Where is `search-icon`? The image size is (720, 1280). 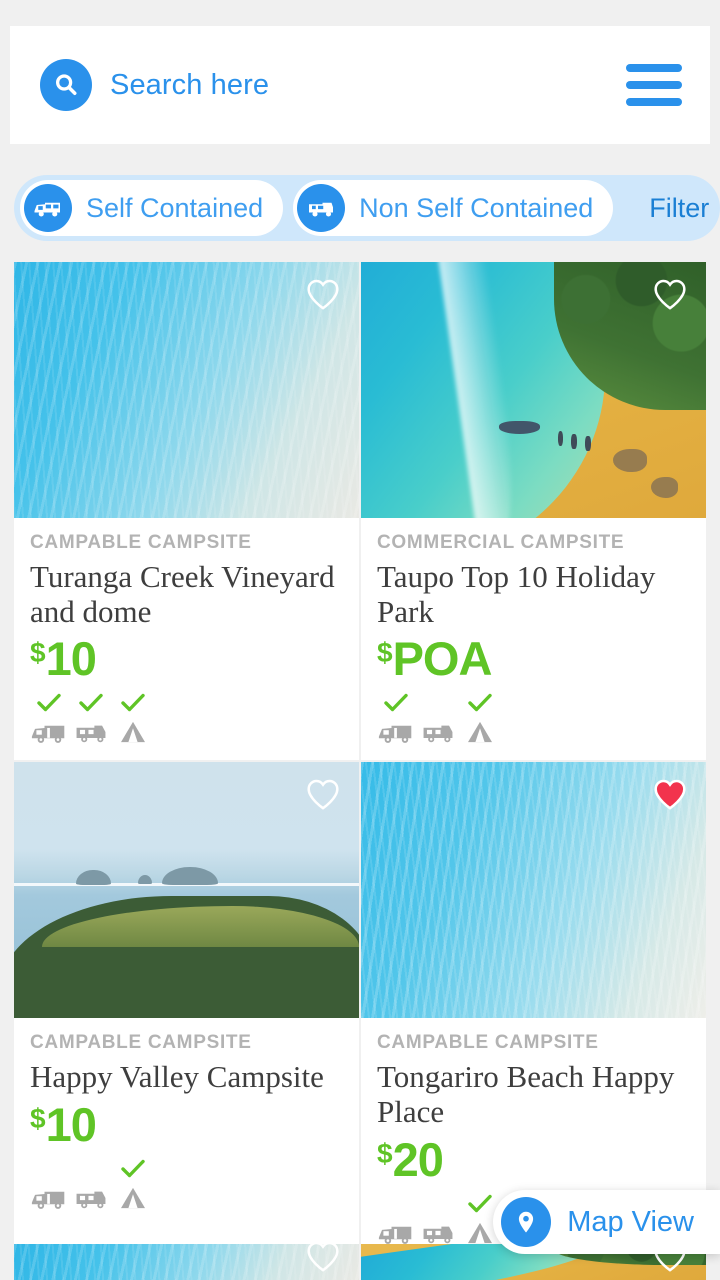 search-icon is located at coordinates (66, 85).